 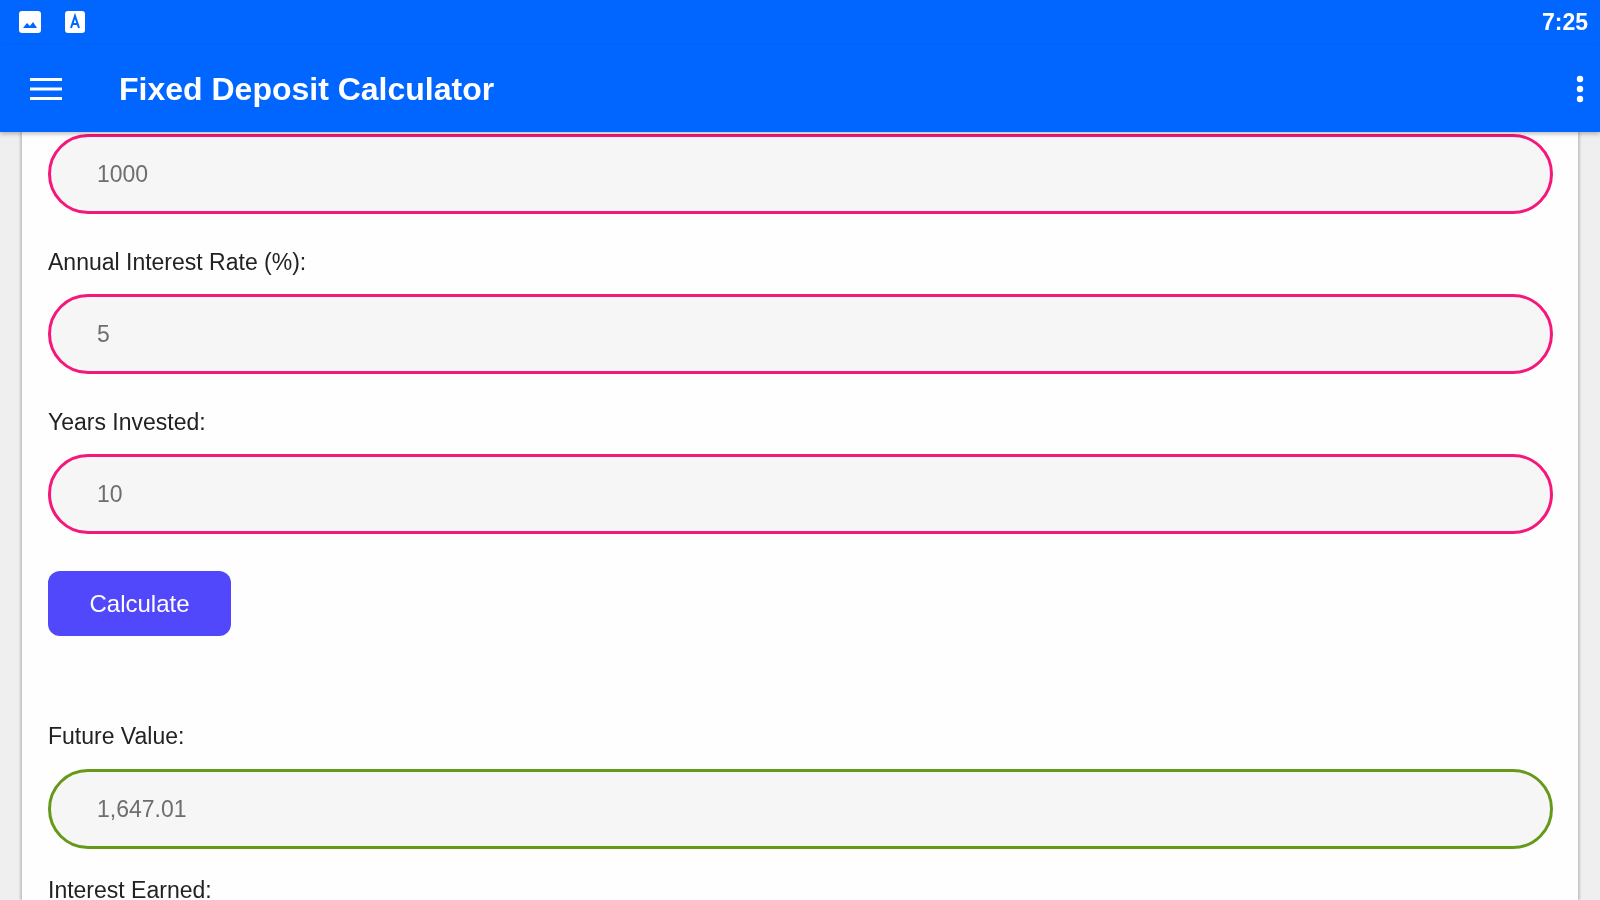 I want to click on menu-icon, so click(x=46, y=88).